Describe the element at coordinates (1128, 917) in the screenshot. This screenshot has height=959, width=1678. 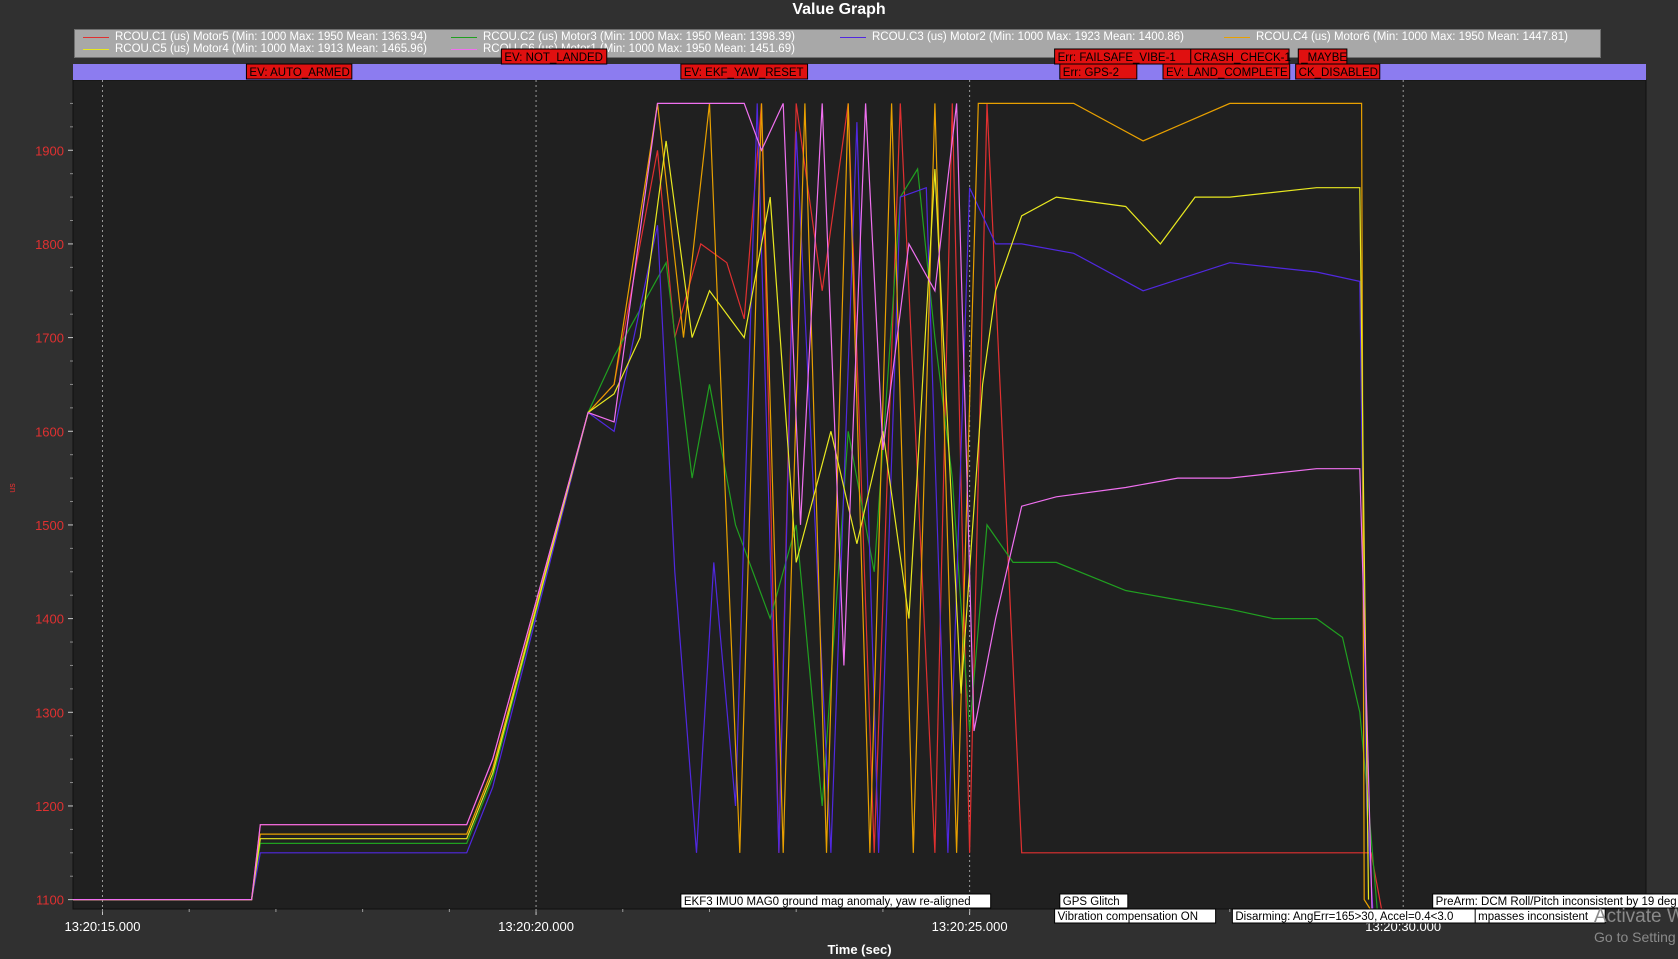
I see `message-tag-label: Vibration compensation ON` at that location.